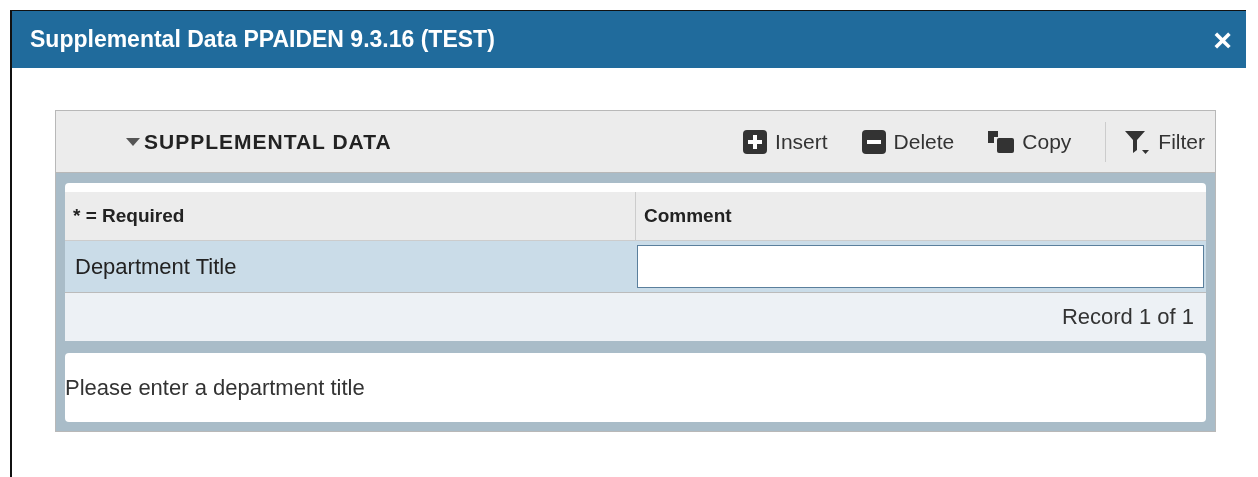  Describe the element at coordinates (1001, 141) in the screenshot. I see `copy-icon` at that location.